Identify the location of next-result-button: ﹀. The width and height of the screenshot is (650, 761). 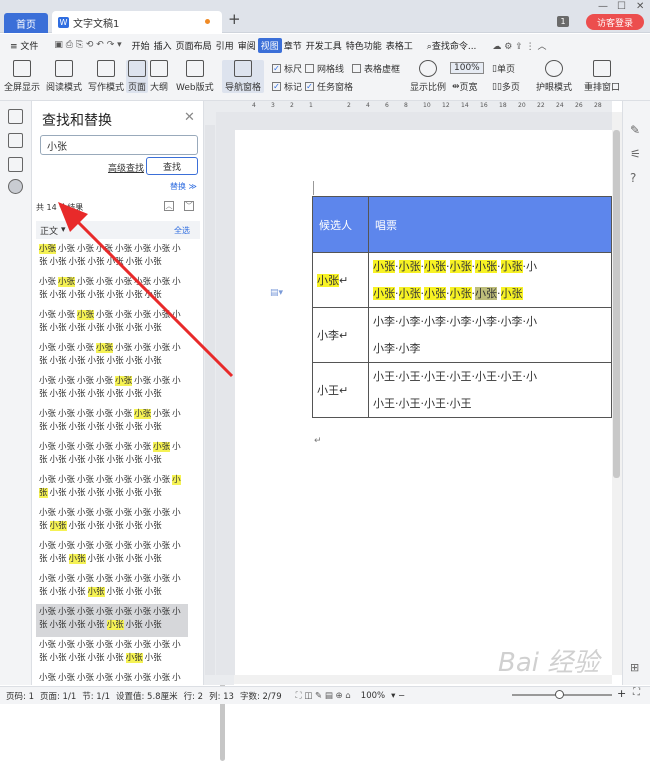
(189, 206).